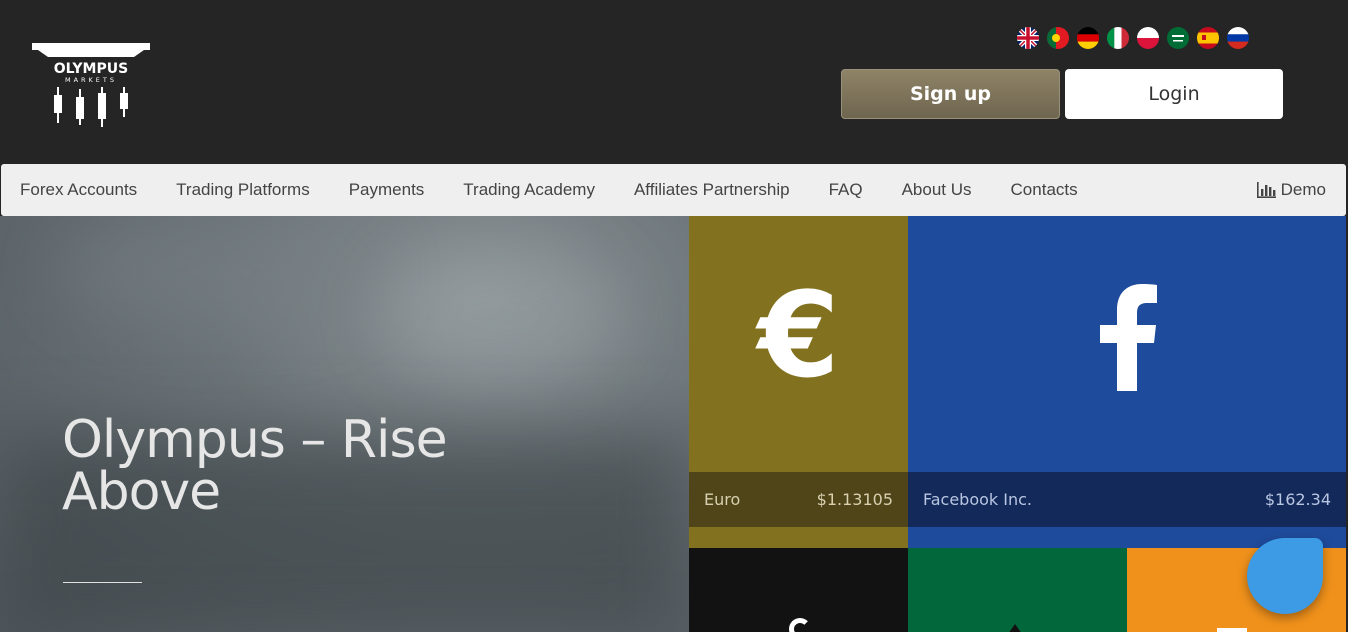 The height and width of the screenshot is (632, 1348). What do you see at coordinates (798, 499) in the screenshot?
I see `tile-info-bar: Euro $1.13105` at bounding box center [798, 499].